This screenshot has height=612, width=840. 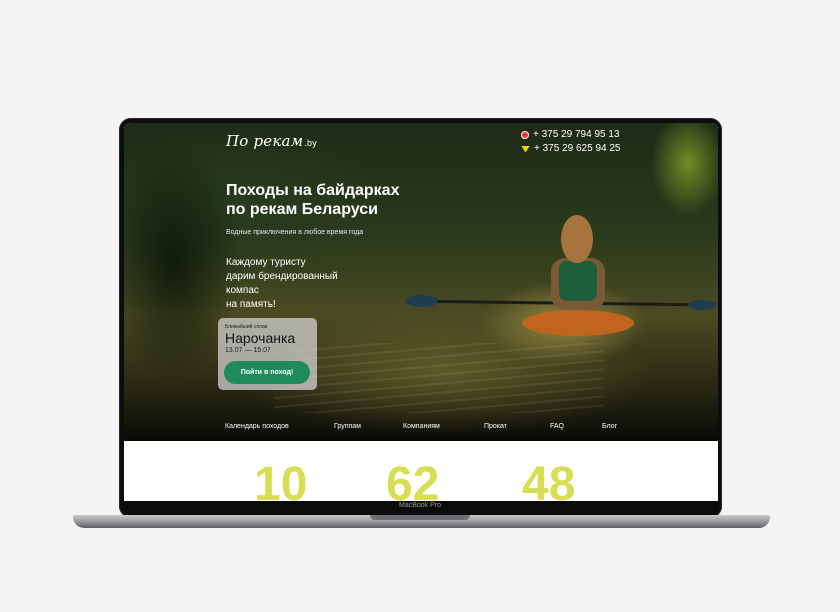 I want to click on nav-item-faq: FAQ, so click(x=557, y=426).